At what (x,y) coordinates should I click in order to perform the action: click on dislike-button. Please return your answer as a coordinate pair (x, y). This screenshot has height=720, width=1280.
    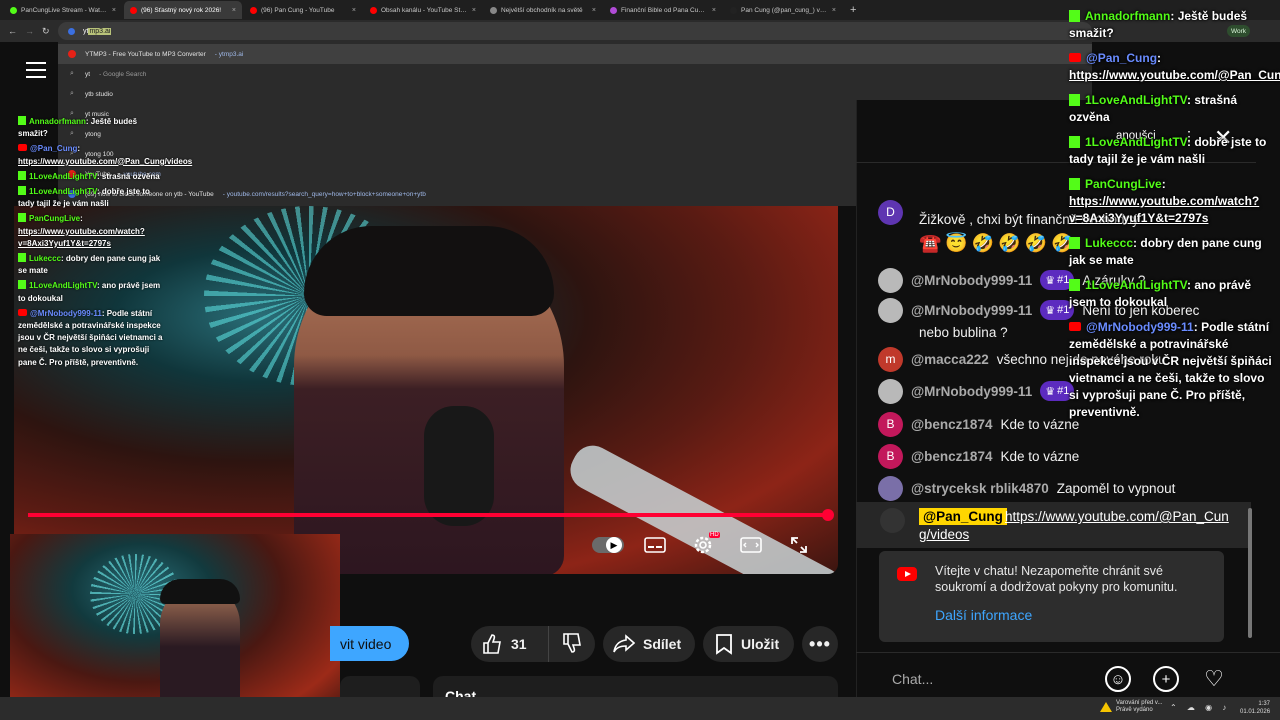
    Looking at the image, I should click on (566, 644).